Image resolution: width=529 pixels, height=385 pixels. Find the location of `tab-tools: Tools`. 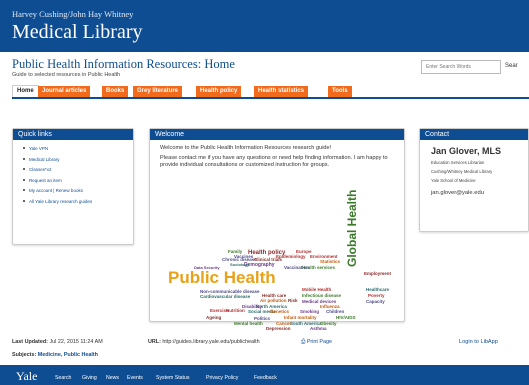

tab-tools: Tools is located at coordinates (340, 91).